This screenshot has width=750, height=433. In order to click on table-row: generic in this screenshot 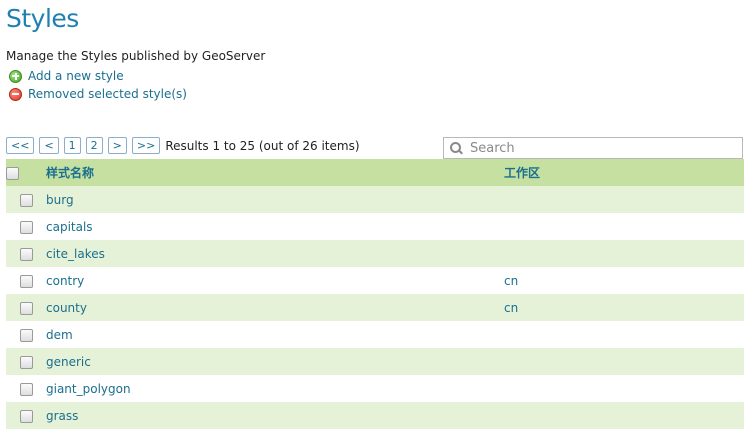, I will do `click(375, 361)`.